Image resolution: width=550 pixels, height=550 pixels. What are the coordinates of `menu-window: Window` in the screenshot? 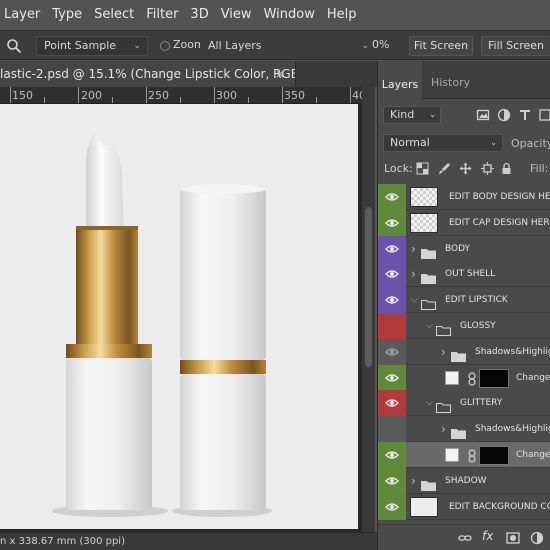 It's located at (289, 15).